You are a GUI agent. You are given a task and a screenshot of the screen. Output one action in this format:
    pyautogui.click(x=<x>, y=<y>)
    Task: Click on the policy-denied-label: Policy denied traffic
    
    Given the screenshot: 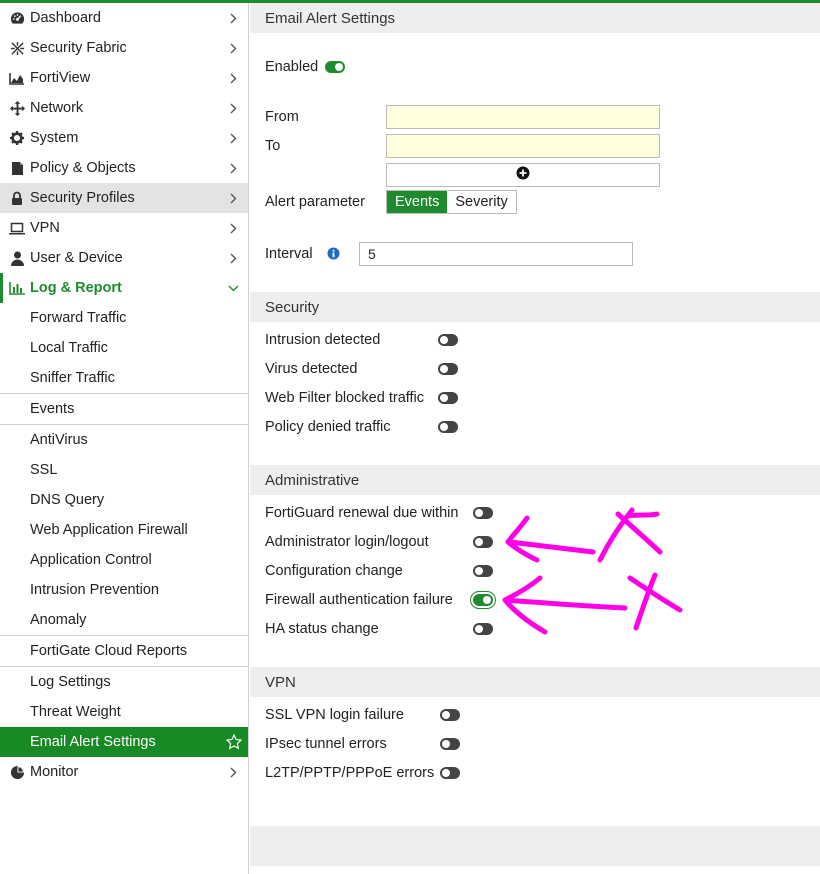 What is the action you would take?
    pyautogui.click(x=328, y=427)
    